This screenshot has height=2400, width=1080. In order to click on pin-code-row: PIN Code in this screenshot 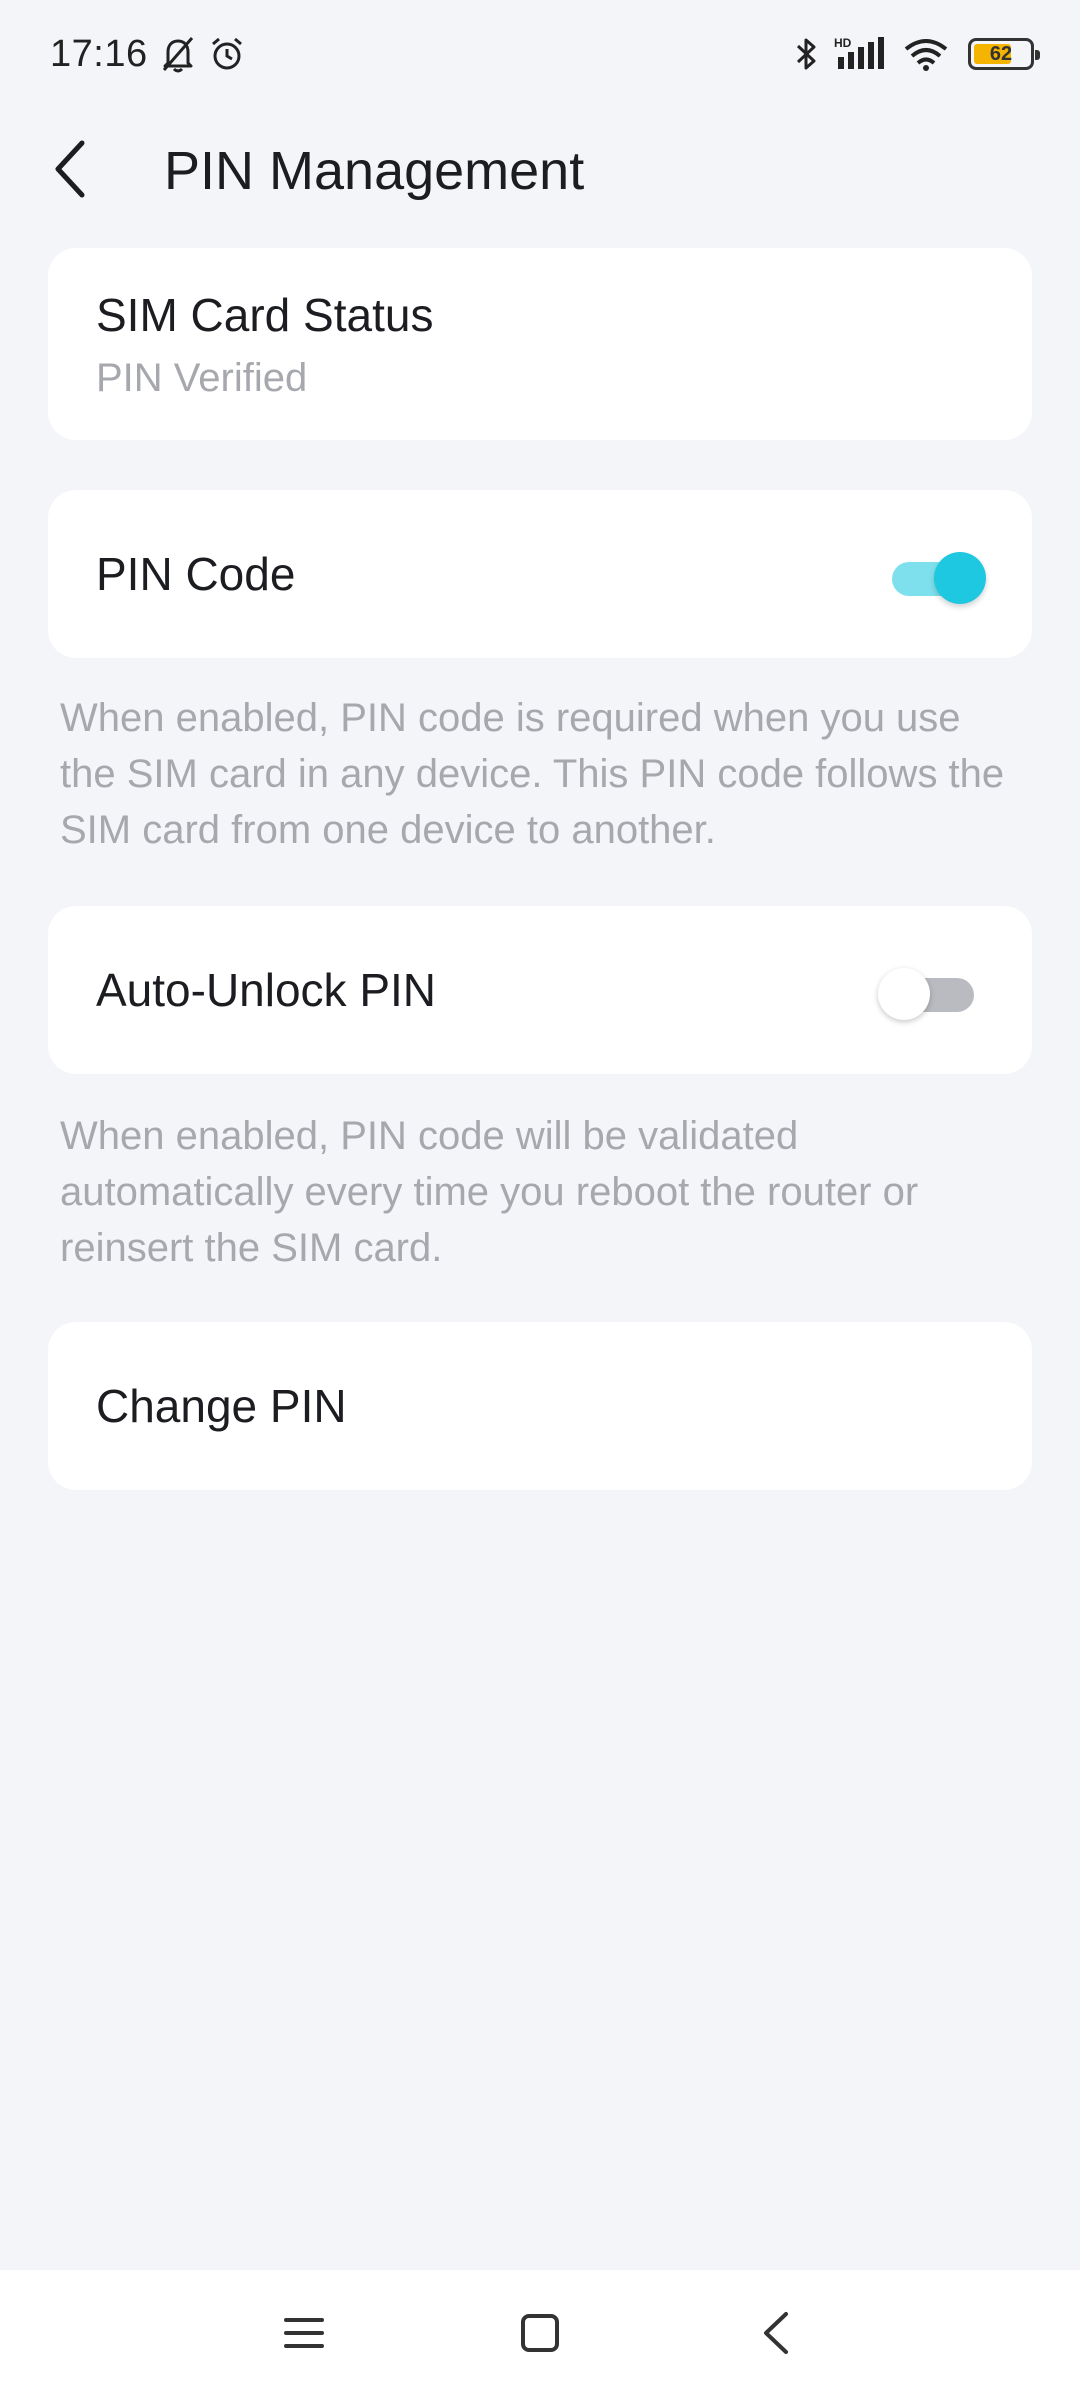, I will do `click(541, 574)`.